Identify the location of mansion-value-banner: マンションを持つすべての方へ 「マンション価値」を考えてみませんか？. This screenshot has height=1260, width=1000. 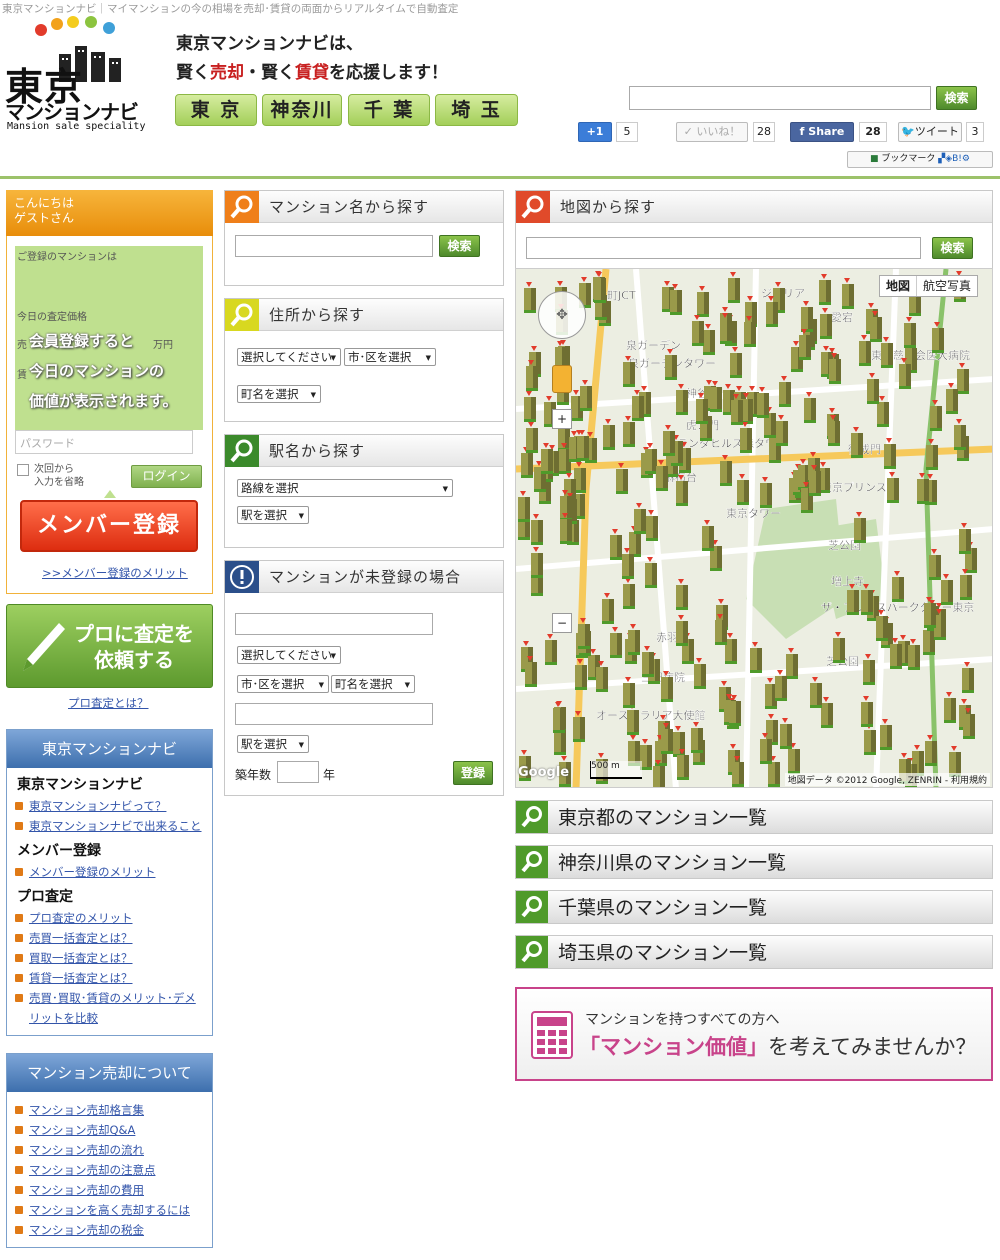
(754, 1034).